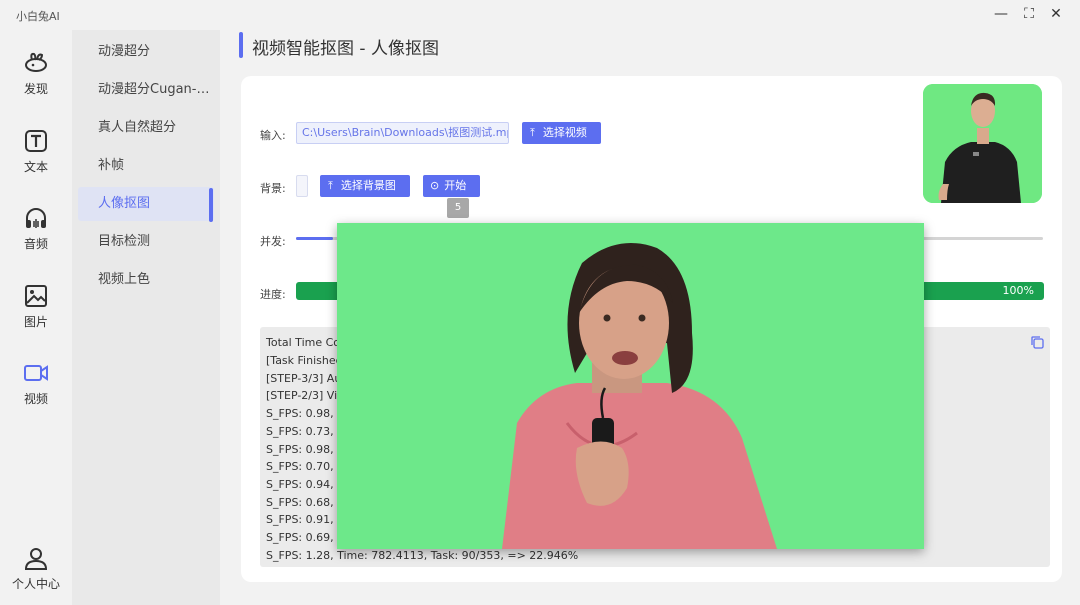 This screenshot has height=605, width=1080. I want to click on video-icon, so click(36, 373).